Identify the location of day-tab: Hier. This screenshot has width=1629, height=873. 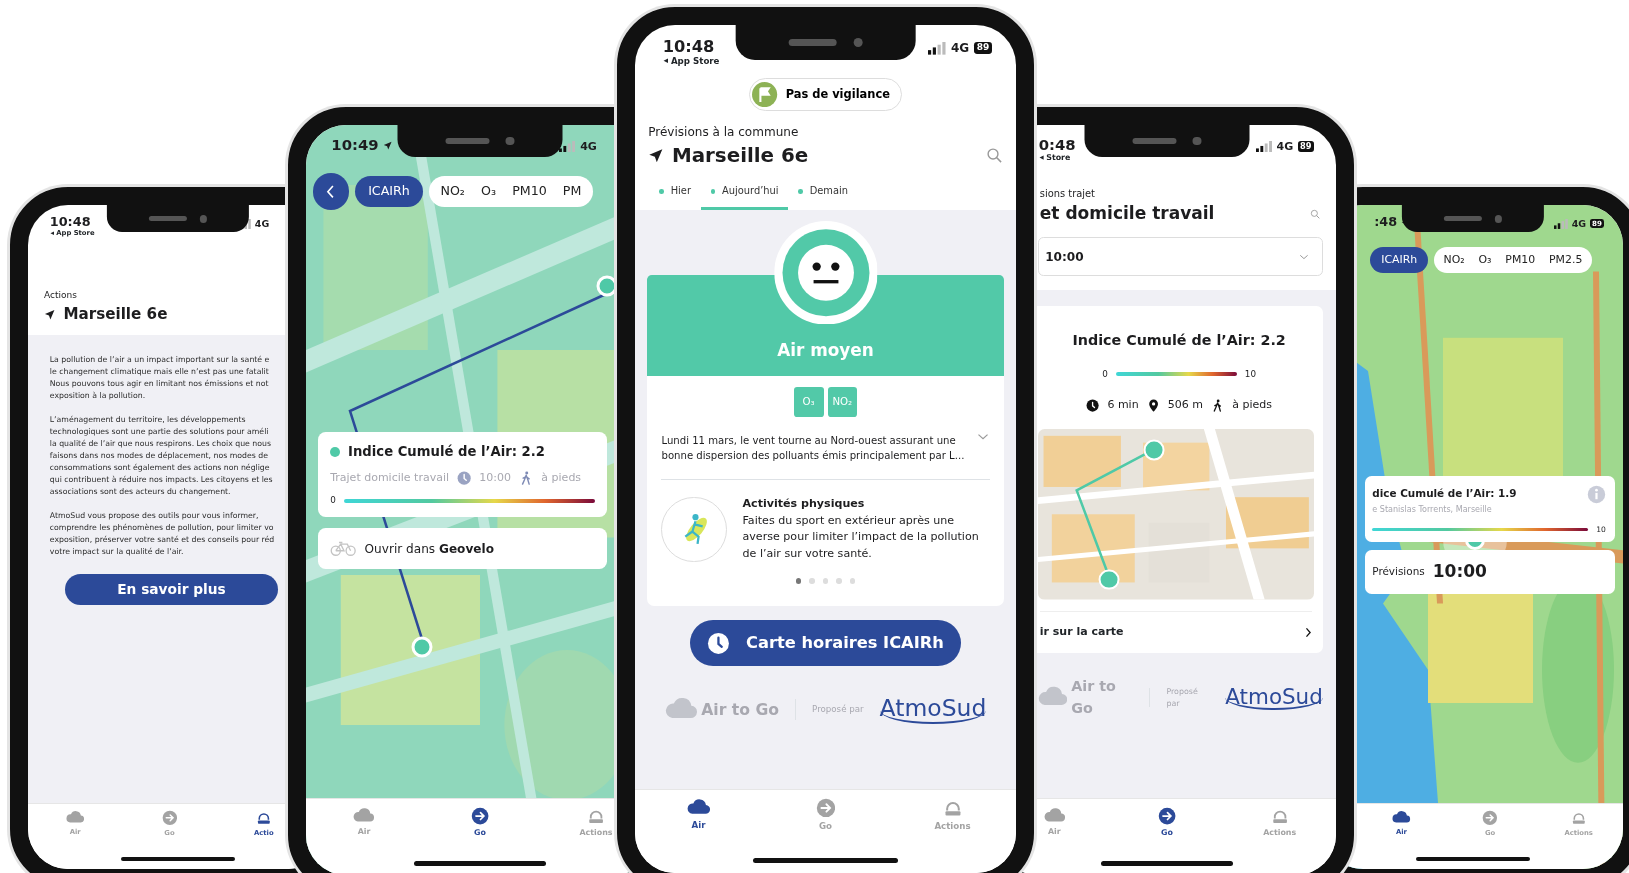
(675, 194).